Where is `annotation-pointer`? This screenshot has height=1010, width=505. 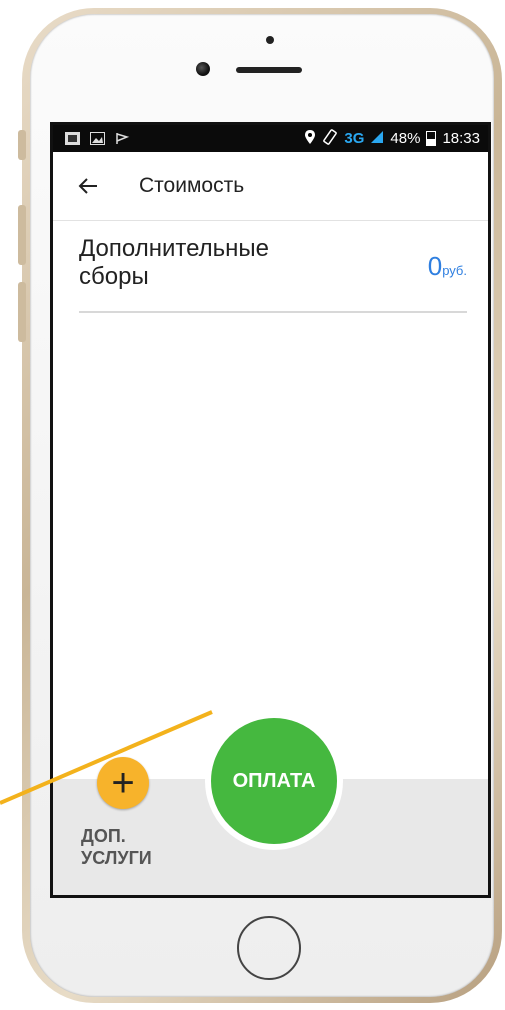 annotation-pointer is located at coordinates (106, 757).